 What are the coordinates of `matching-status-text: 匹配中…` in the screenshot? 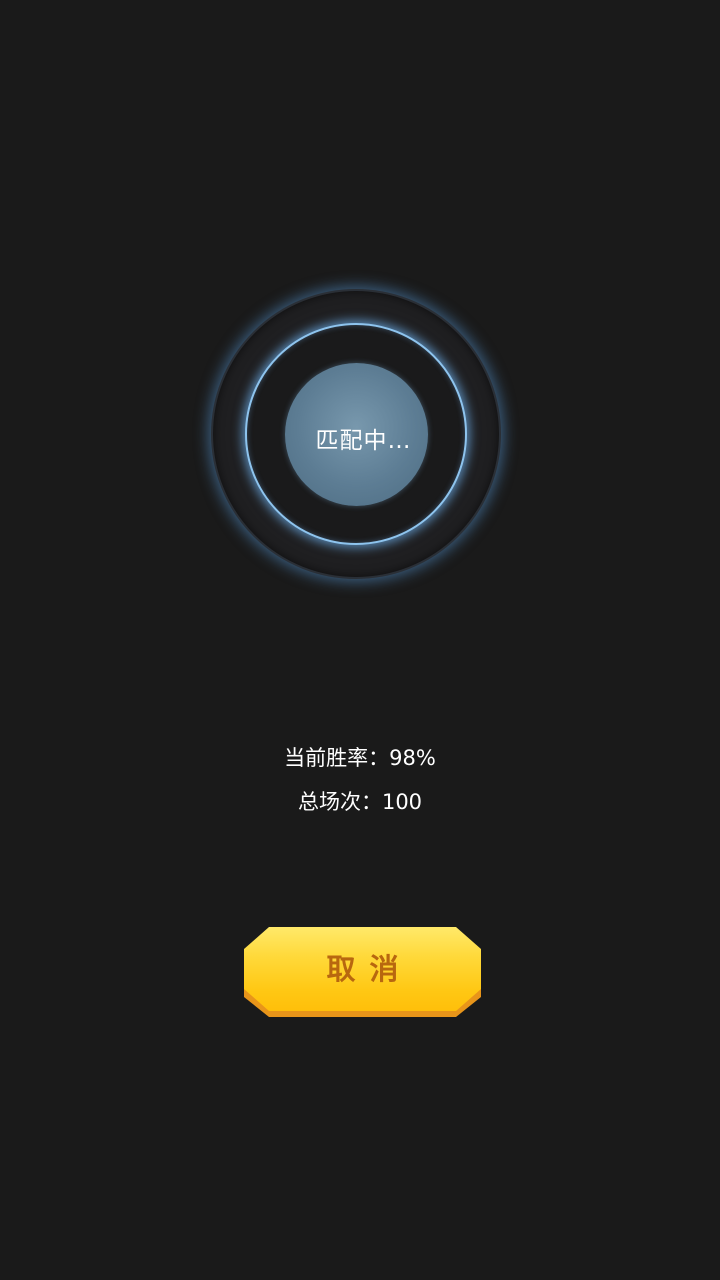 It's located at (363, 440).